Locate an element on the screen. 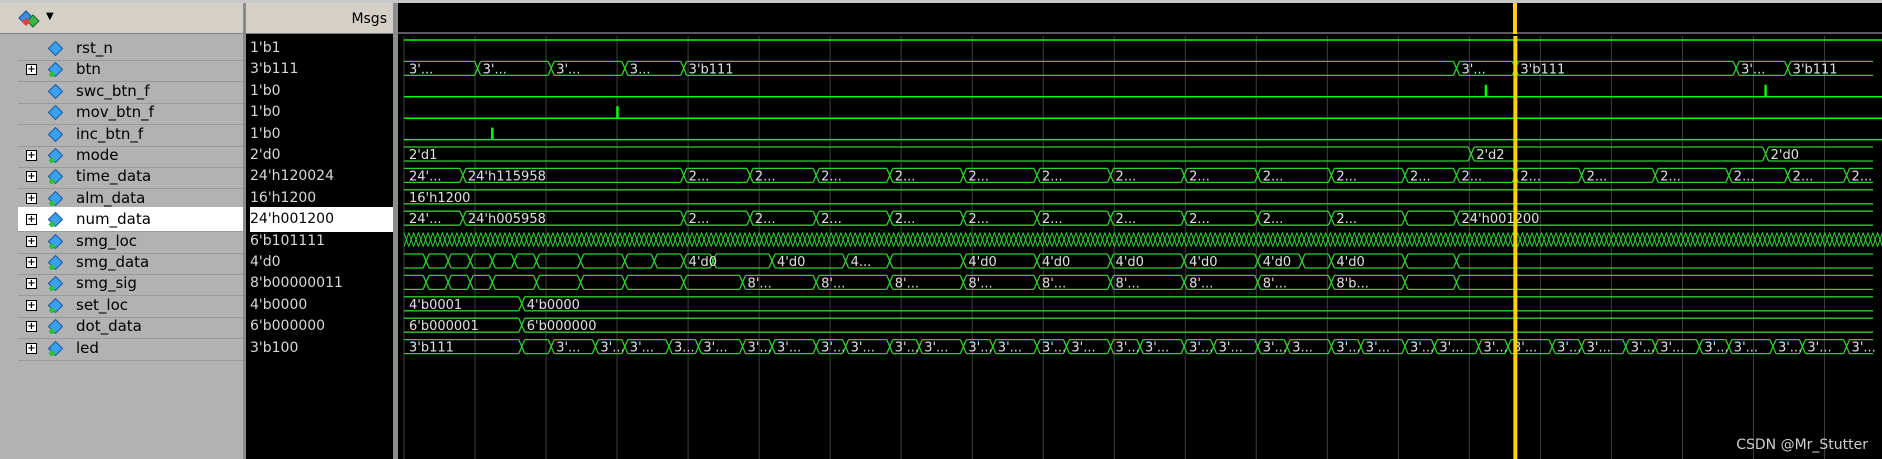  signal-row-led: + led is located at coordinates (130, 348).